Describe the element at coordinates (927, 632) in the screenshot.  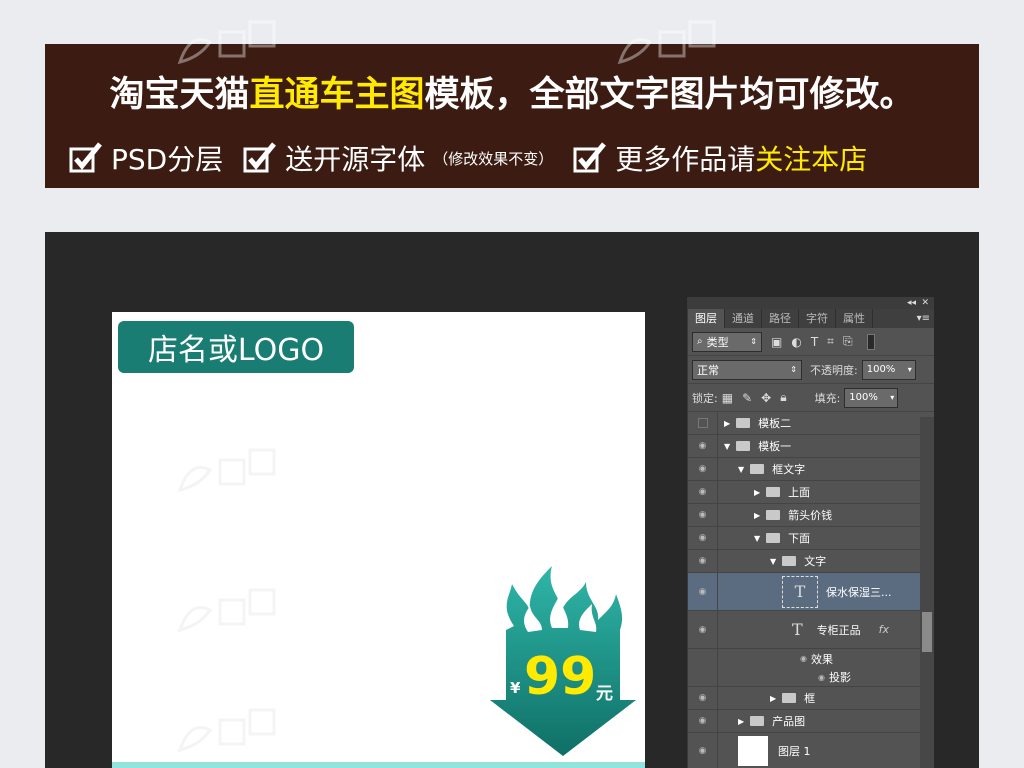
I see `scrollbar-thumb` at that location.